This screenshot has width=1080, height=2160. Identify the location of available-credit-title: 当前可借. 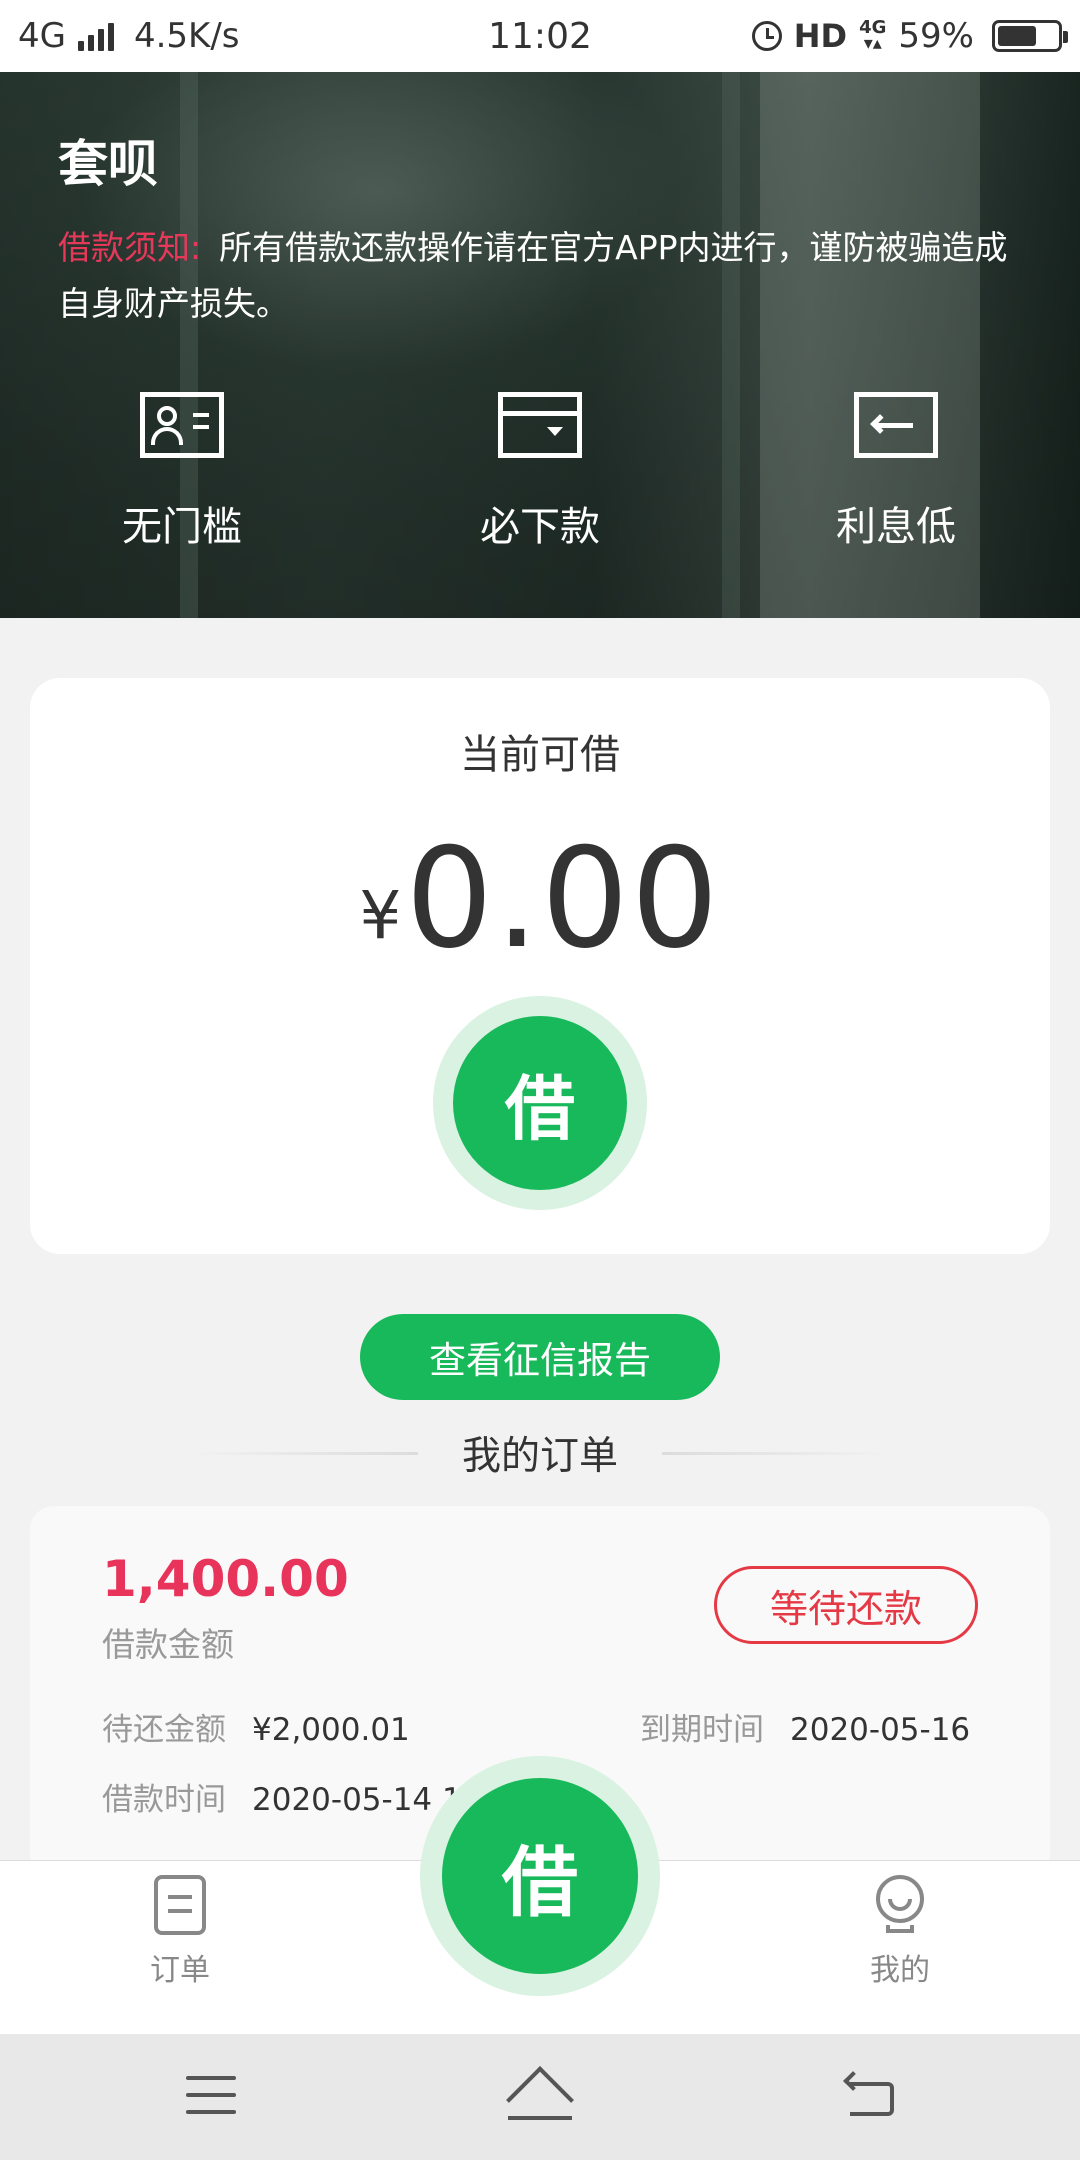
(540, 755).